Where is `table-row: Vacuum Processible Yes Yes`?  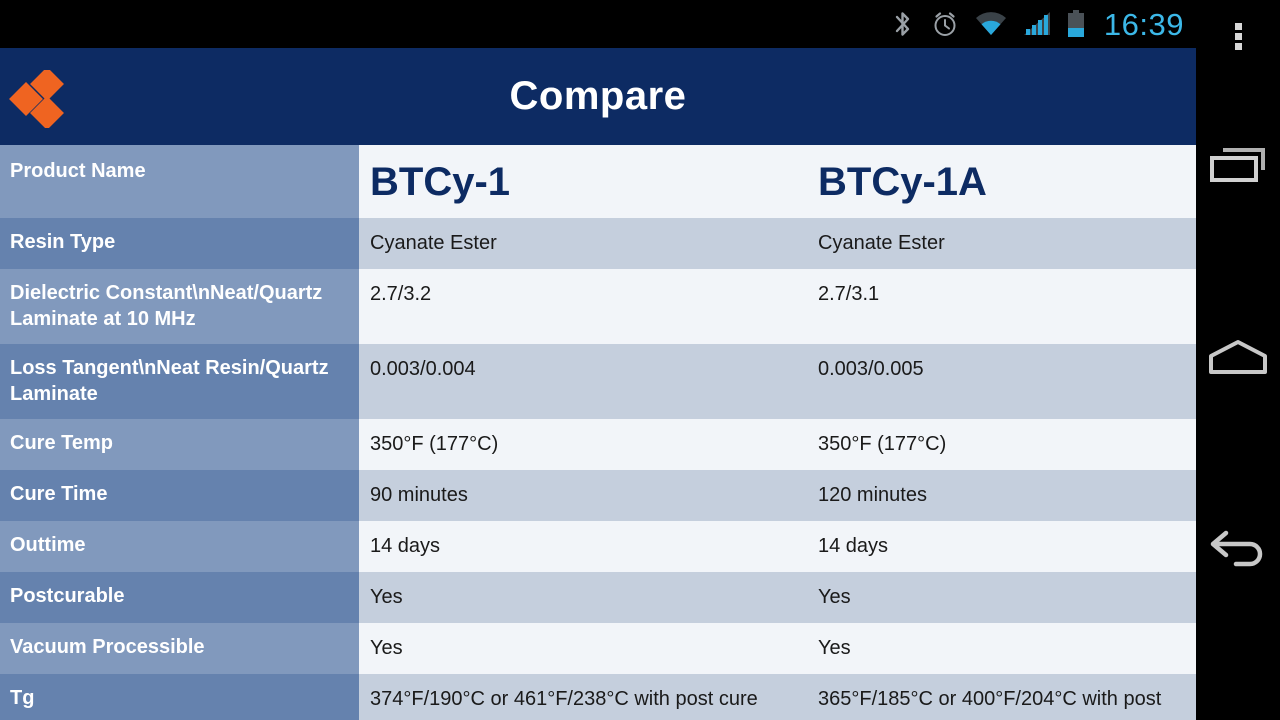 table-row: Vacuum Processible Yes Yes is located at coordinates (598, 648).